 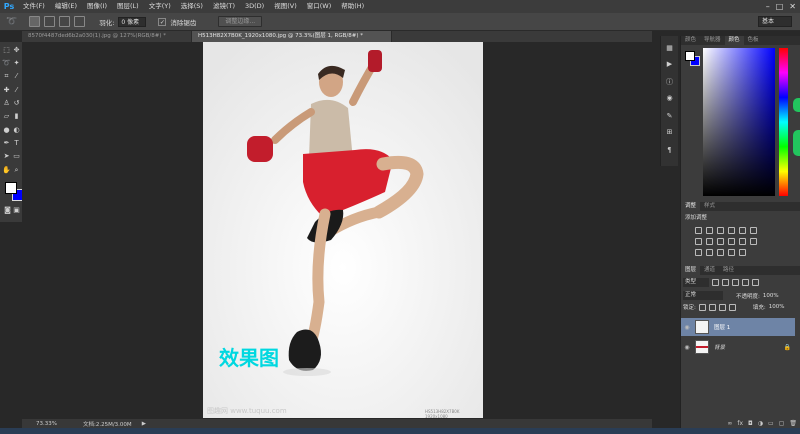 What do you see at coordinates (731, 241) in the screenshot?
I see `photo-filter-icon` at bounding box center [731, 241].